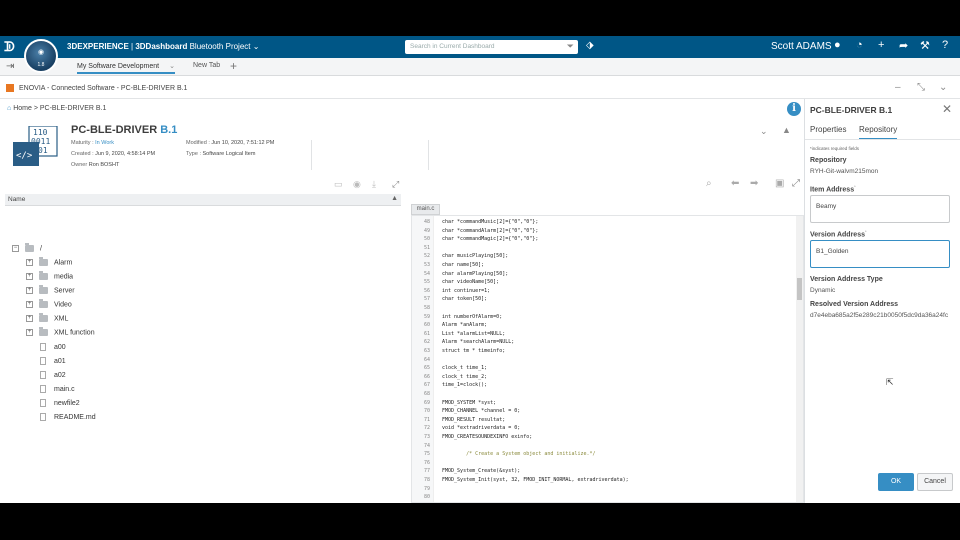 The image size is (960, 540). I want to click on enovia-icon, so click(10, 88).